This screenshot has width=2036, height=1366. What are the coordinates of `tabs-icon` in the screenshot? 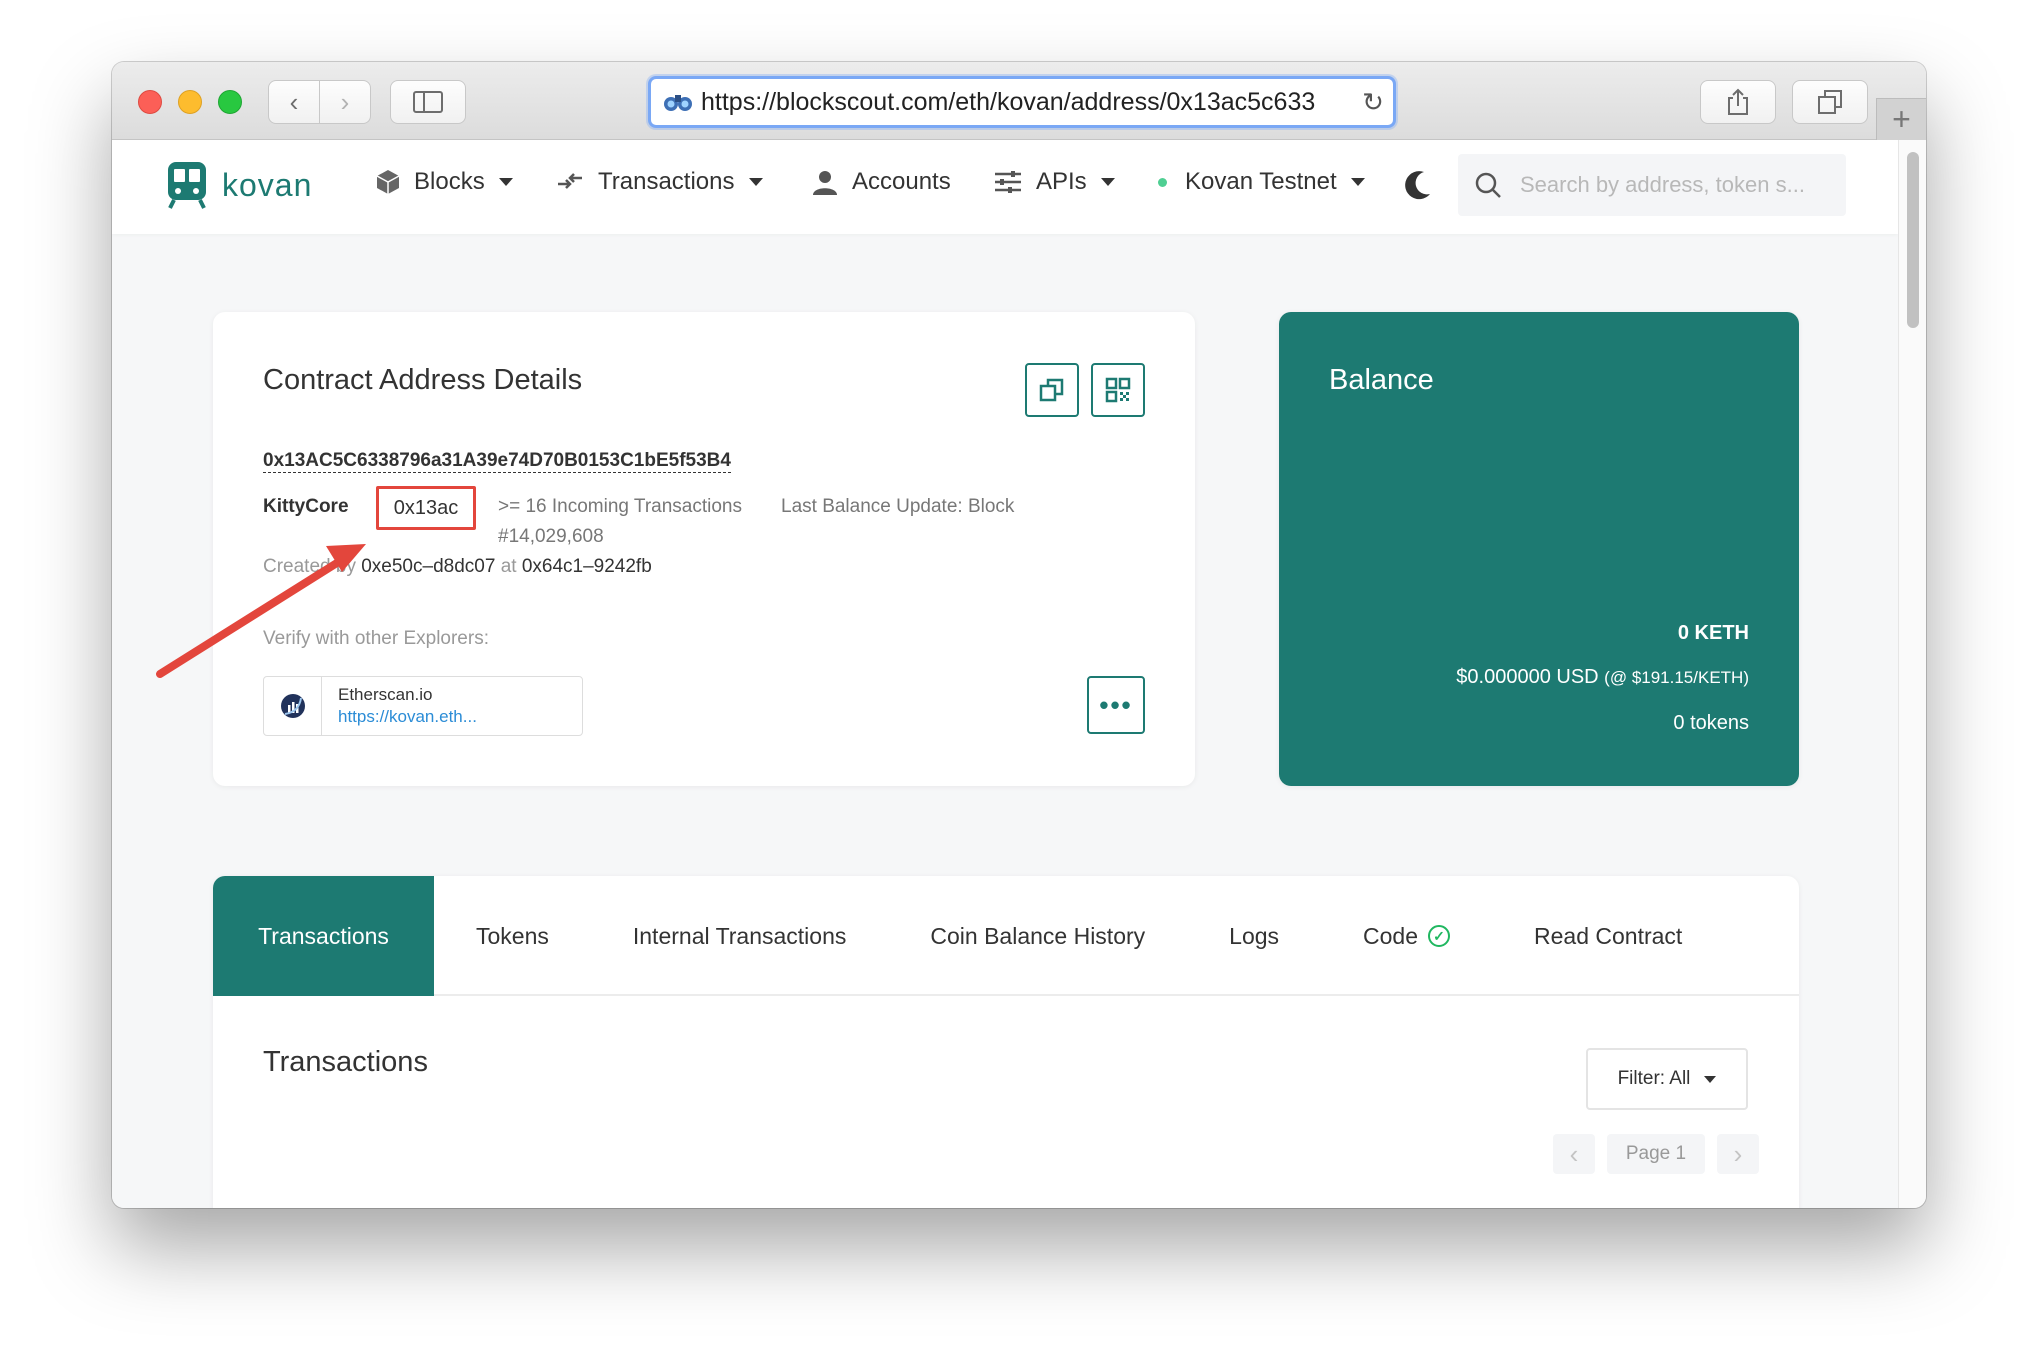 It's located at (1830, 102).